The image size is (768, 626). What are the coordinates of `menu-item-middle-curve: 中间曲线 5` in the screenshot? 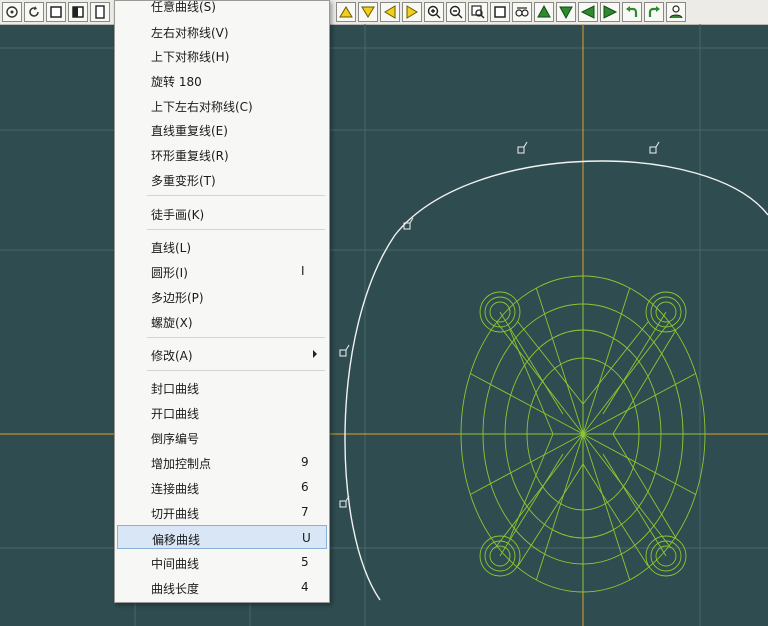 It's located at (222, 562).